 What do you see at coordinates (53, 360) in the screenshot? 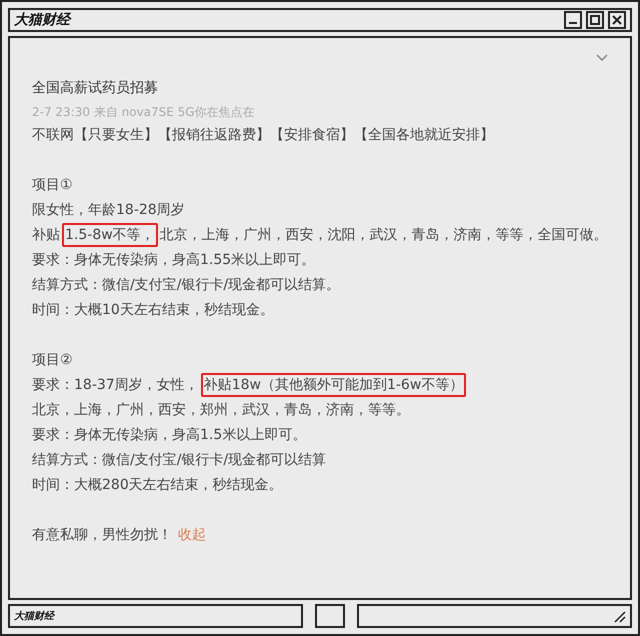
I see `section-heading: 项目②` at bounding box center [53, 360].